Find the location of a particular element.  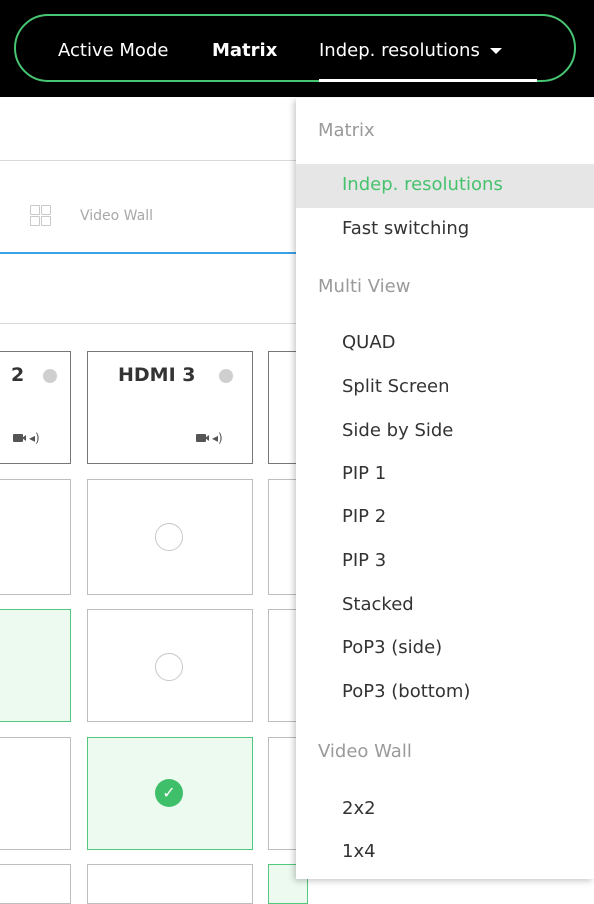

input-header-2: 2 ◂) is located at coordinates (35, 407).